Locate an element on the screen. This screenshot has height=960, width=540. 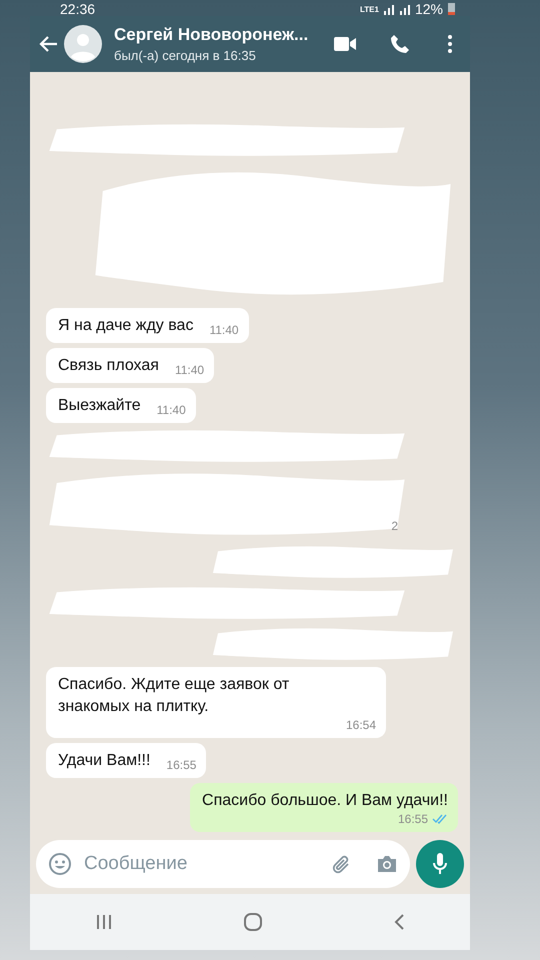
recent-apps-icon is located at coordinates (104, 922).